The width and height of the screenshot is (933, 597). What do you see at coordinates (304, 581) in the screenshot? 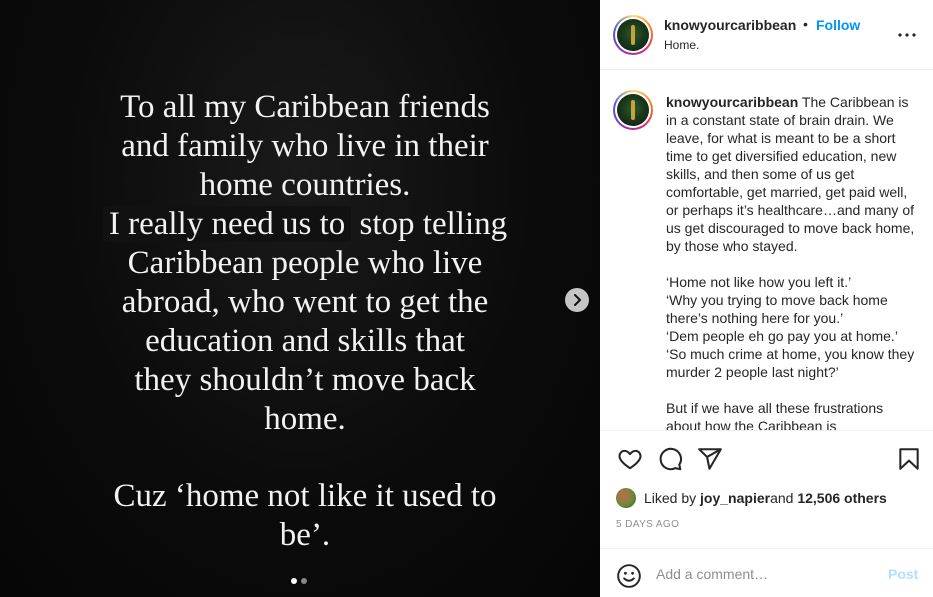
I see `slide-dot` at bounding box center [304, 581].